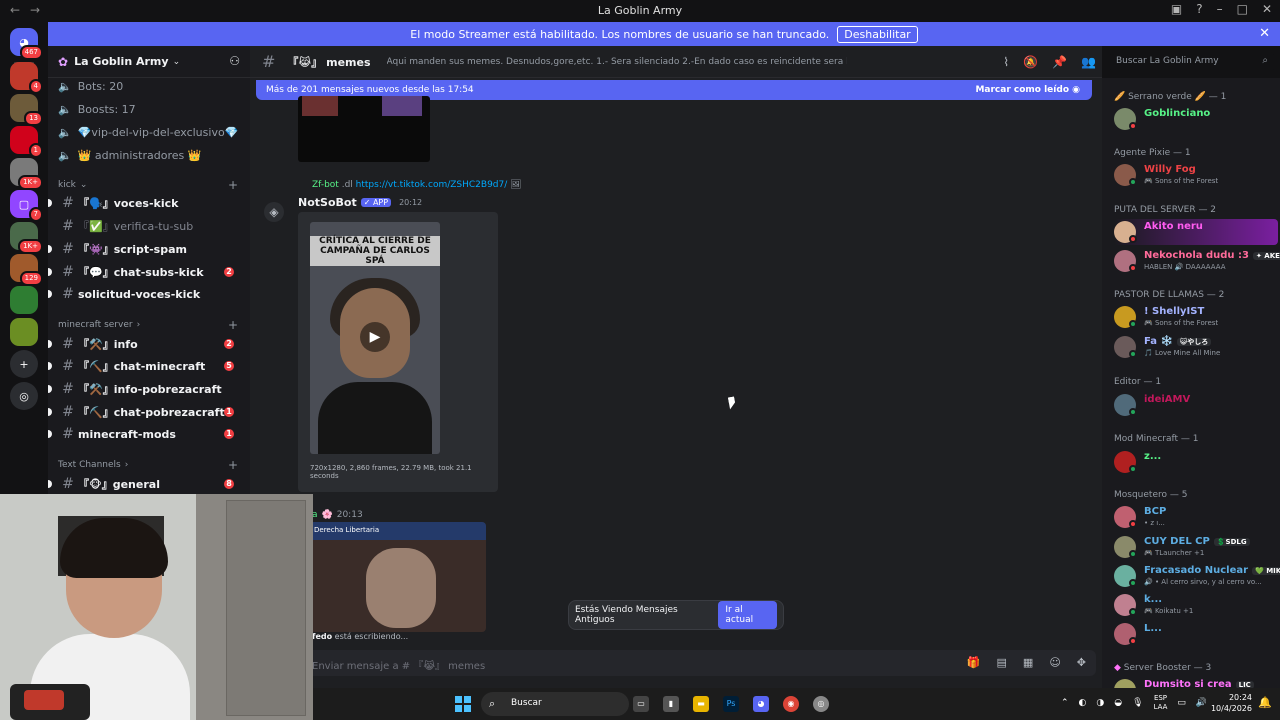  What do you see at coordinates (148, 132) in the screenshot?
I see `sidebar-voice-vip: 🔈 💎vip-del-vip-del-exclusivo💎` at bounding box center [148, 132].